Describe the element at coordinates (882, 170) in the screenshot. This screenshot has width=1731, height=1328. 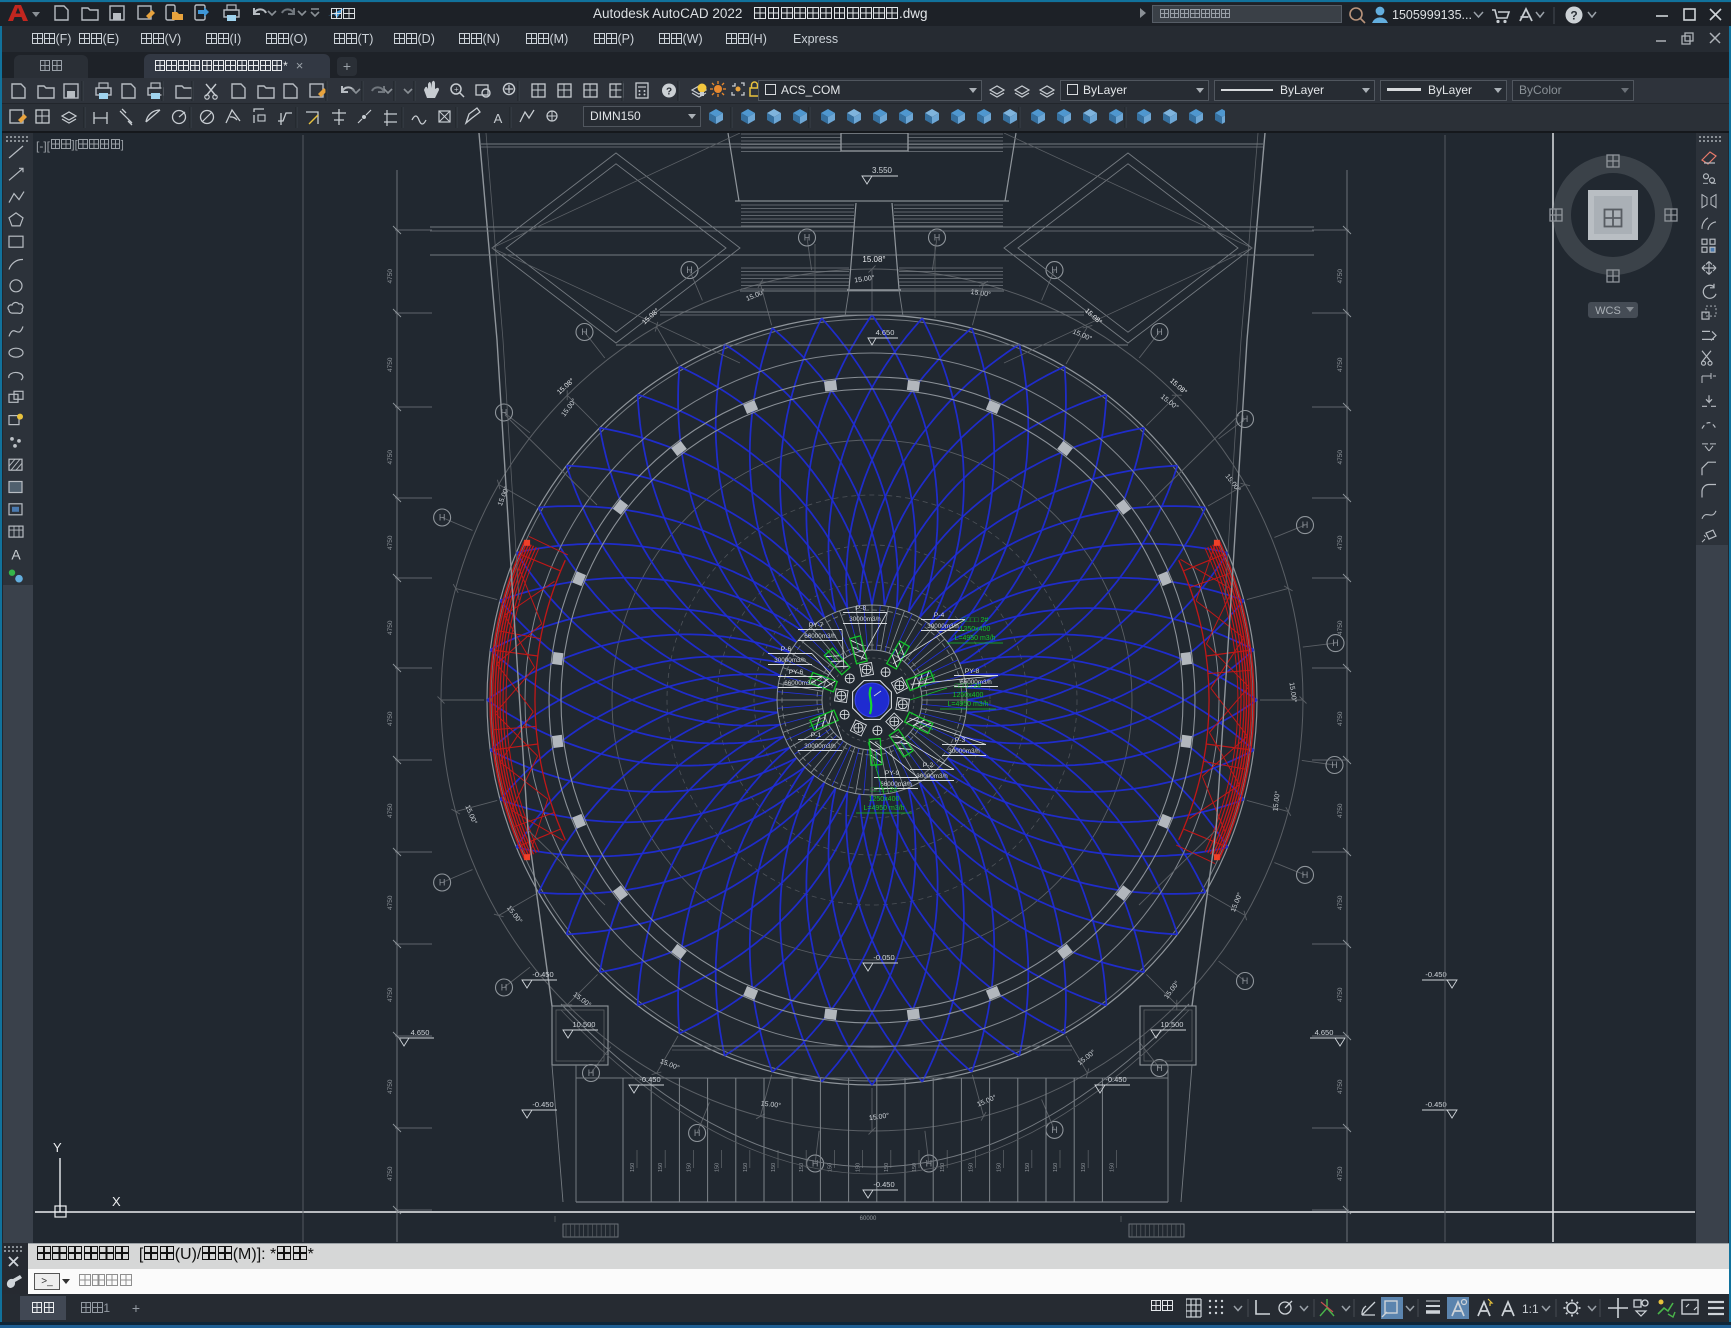
I see `svg-text: 3.550` at that location.